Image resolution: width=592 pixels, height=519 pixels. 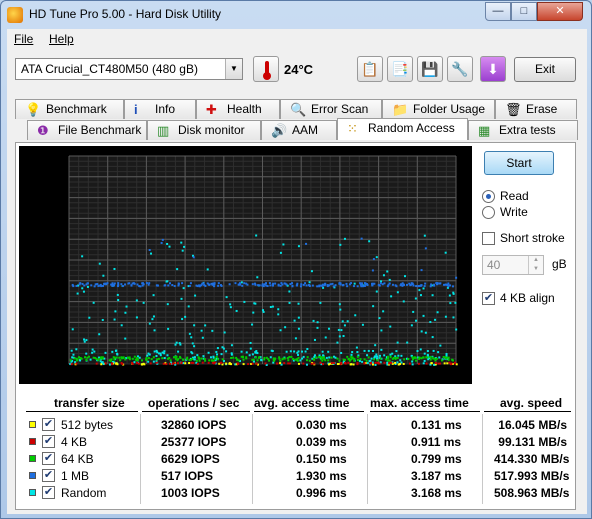 What do you see at coordinates (233, 69) in the screenshot?
I see `chevron-down-icon: ▼` at bounding box center [233, 69].